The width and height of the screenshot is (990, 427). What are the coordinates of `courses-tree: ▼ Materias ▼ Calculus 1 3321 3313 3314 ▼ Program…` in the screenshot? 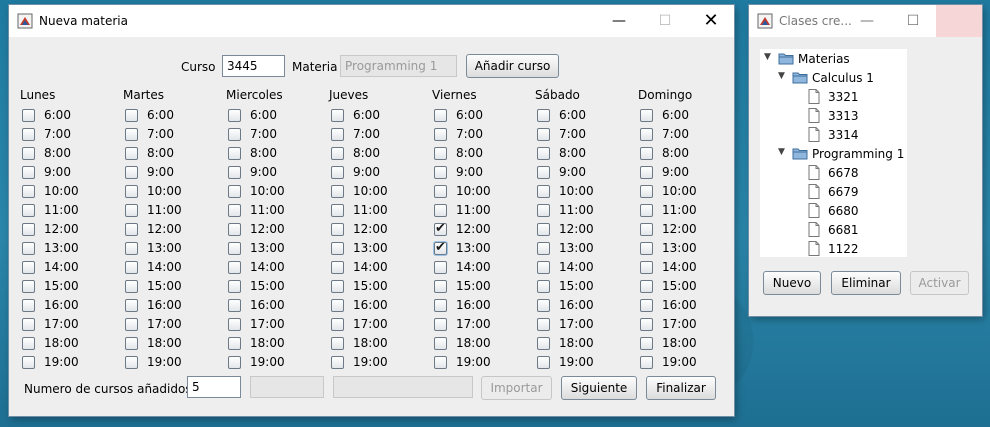 It's located at (833, 153).